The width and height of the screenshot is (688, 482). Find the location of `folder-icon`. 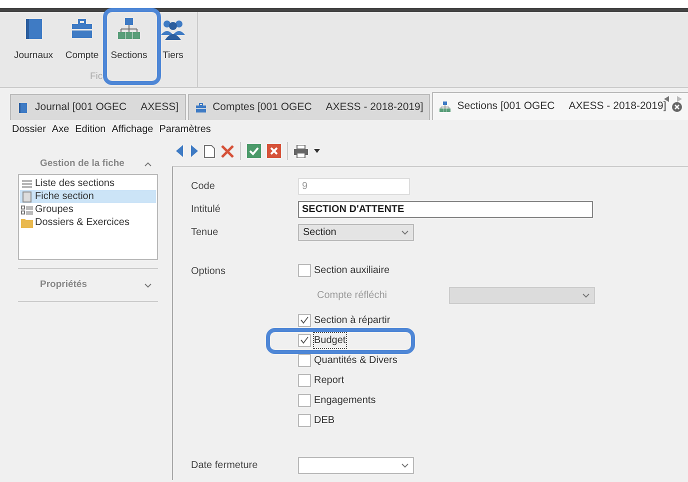

folder-icon is located at coordinates (27, 222).